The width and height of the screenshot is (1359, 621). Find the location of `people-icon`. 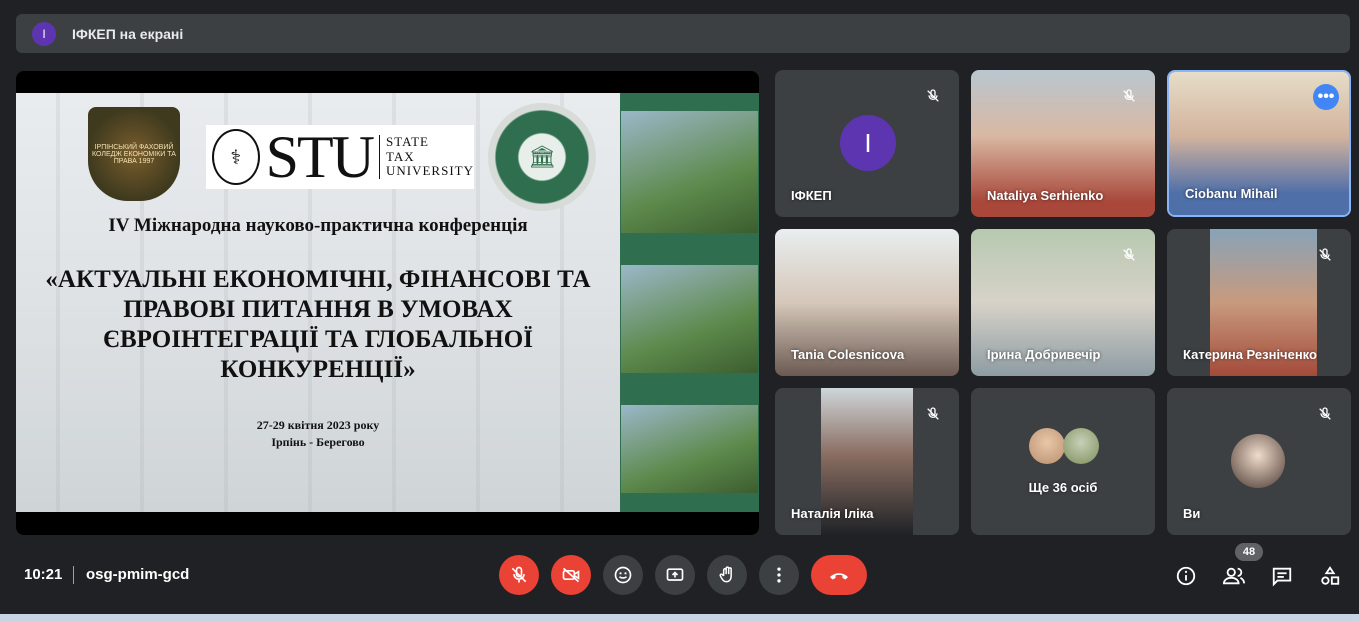

people-icon is located at coordinates (1233, 576).